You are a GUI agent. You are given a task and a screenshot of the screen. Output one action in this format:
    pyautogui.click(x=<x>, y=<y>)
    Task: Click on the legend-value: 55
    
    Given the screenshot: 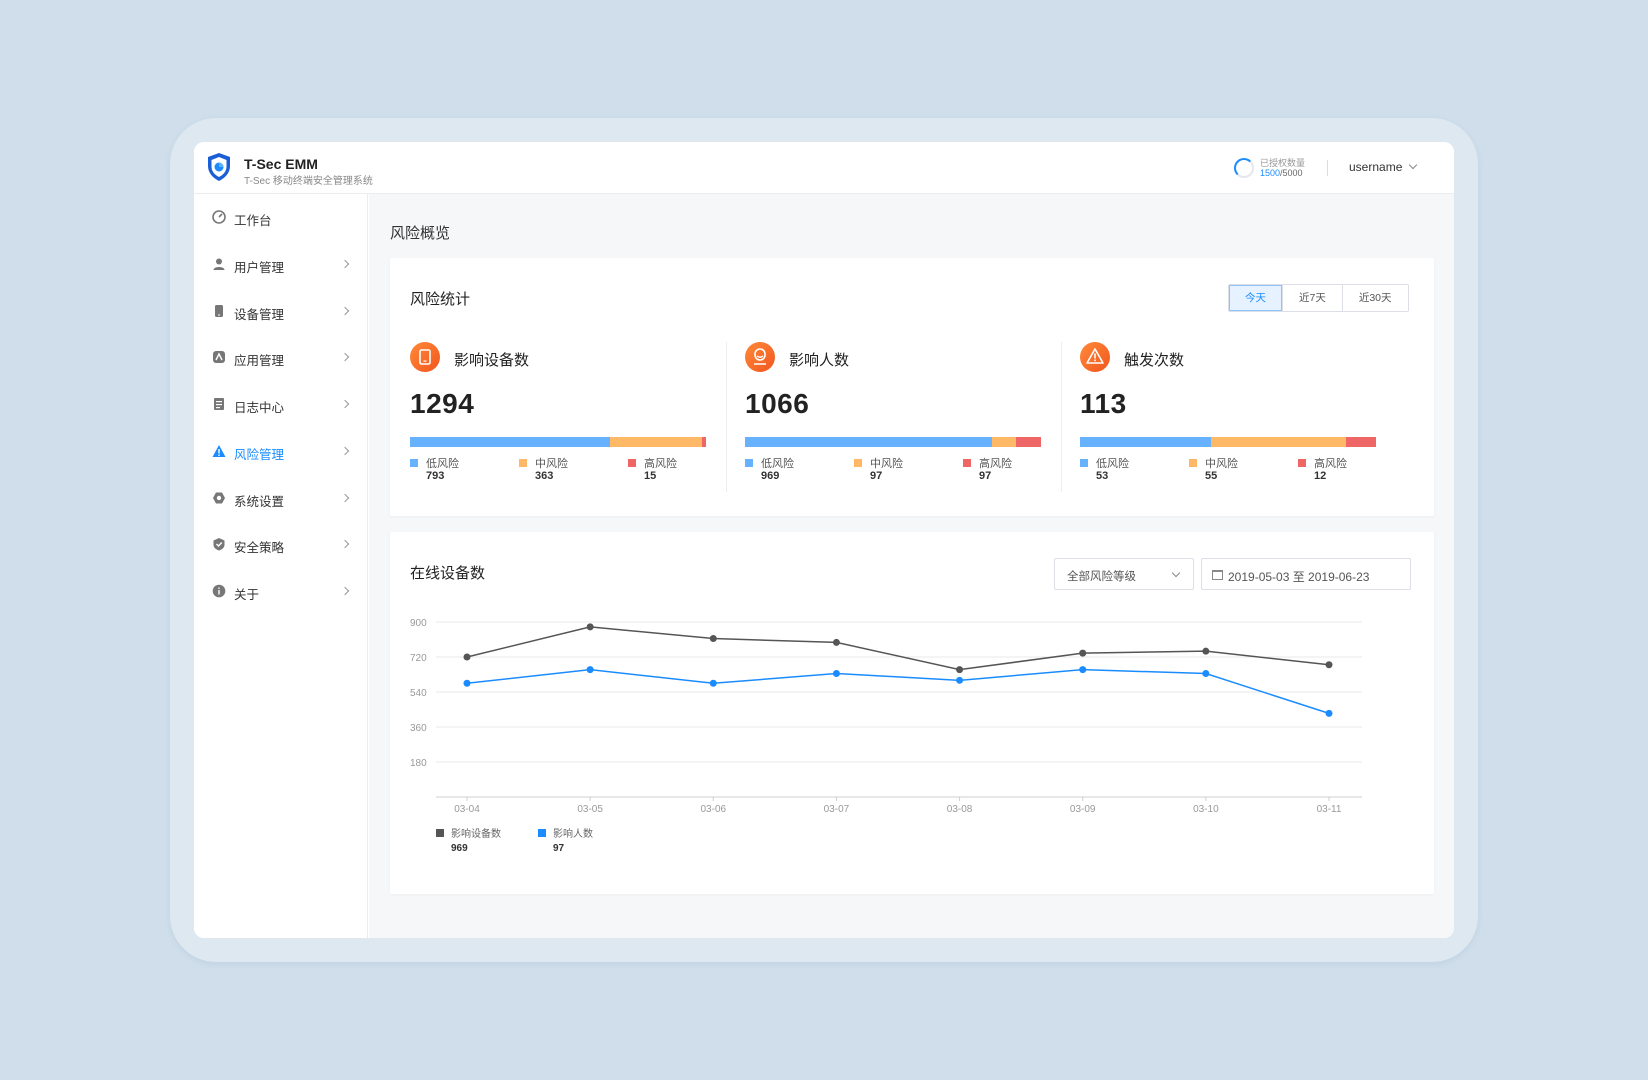 What is the action you would take?
    pyautogui.click(x=1211, y=476)
    